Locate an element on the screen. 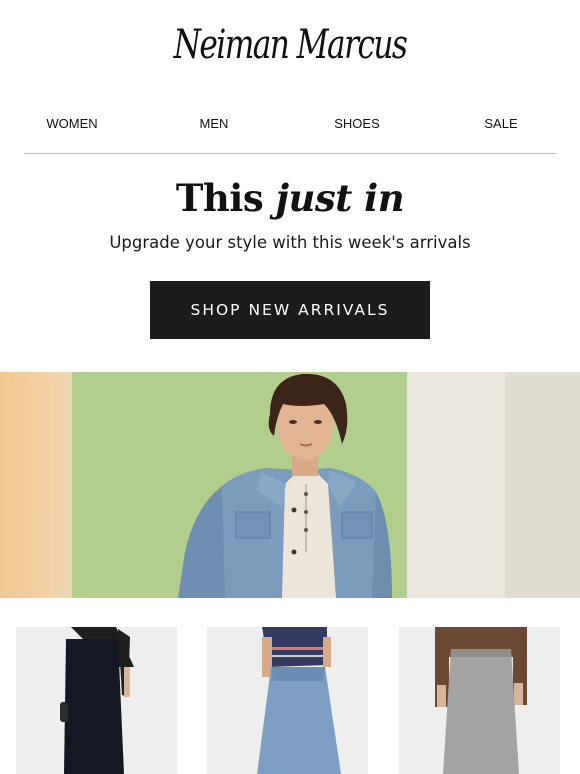  headline-part-2: just in is located at coordinates (340, 198).